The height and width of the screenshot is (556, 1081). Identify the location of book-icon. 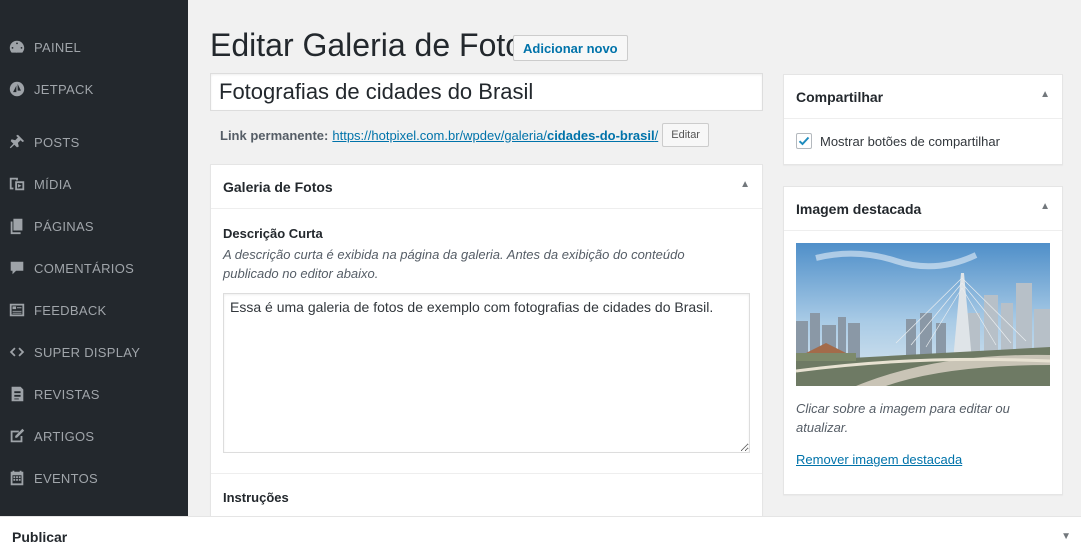
(17, 394).